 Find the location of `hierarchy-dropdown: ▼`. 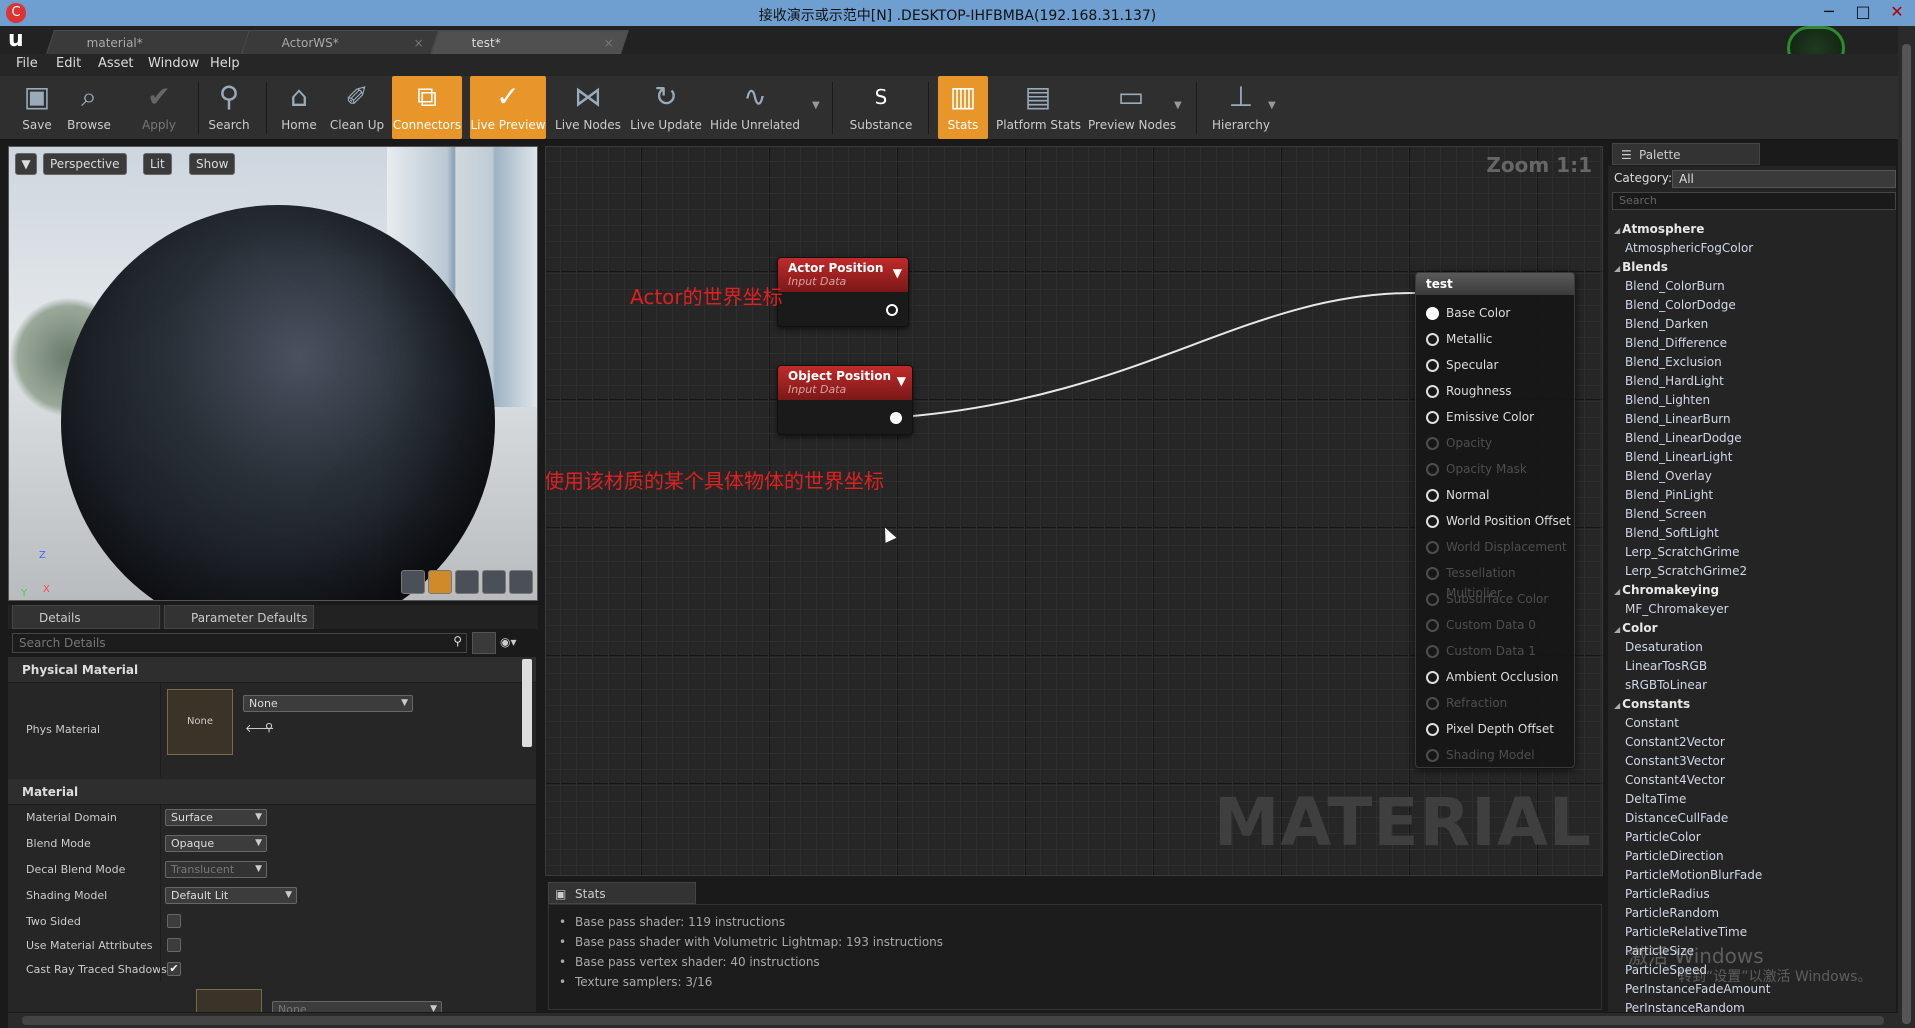

hierarchy-dropdown: ▼ is located at coordinates (1272, 105).